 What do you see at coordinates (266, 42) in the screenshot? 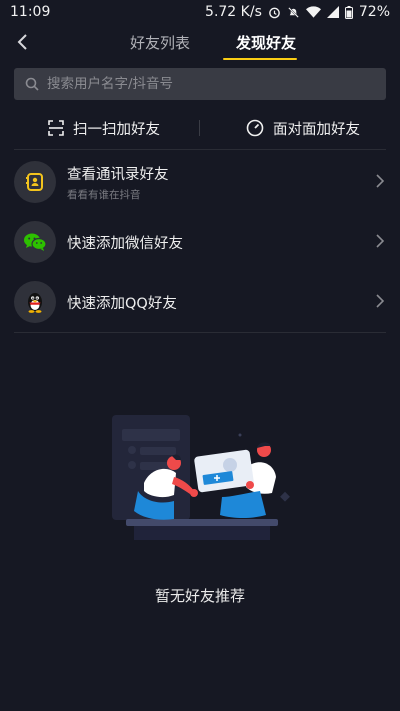
I see `tab-discover-friends: 发现好友` at bounding box center [266, 42].